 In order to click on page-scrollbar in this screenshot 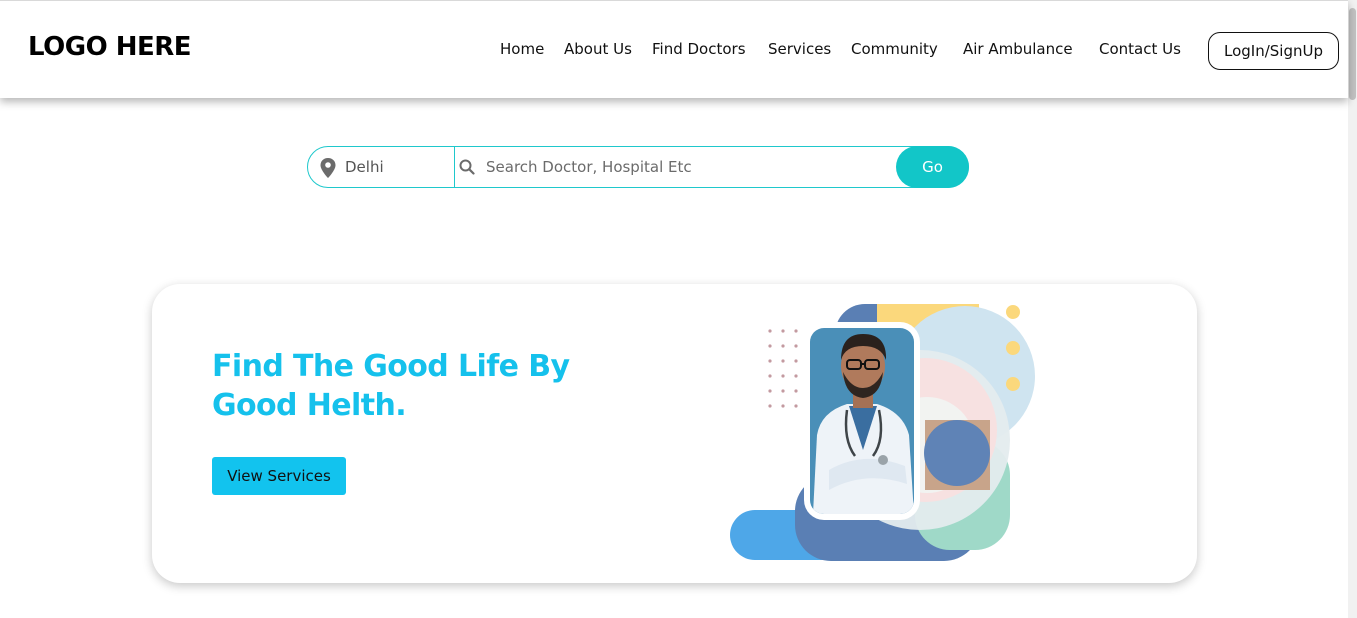, I will do `click(1352, 309)`.